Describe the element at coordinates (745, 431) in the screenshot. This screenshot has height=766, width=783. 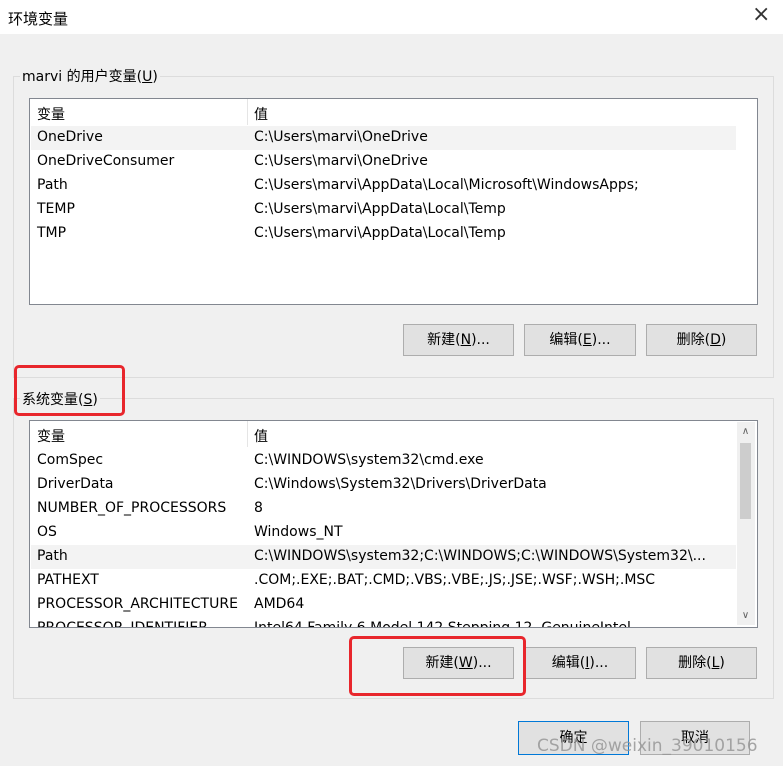
I see `scroll-up-icon: ∧` at that location.